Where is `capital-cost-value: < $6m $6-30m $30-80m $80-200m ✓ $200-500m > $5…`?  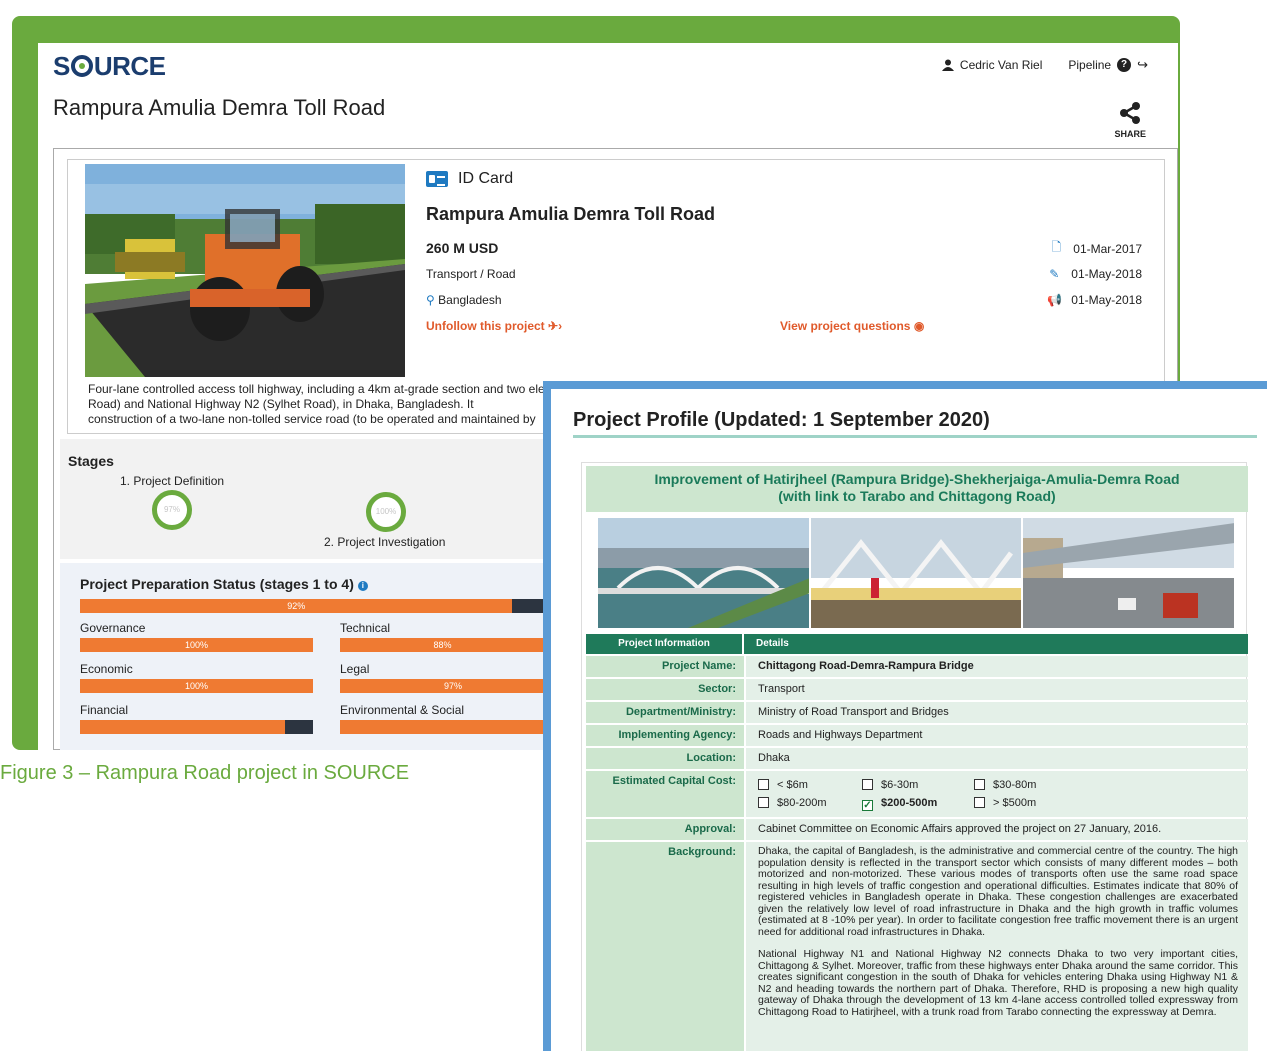
capital-cost-value: < $6m $6-30m $30-80m $80-200m ✓ $200-500m > $5… is located at coordinates (997, 794).